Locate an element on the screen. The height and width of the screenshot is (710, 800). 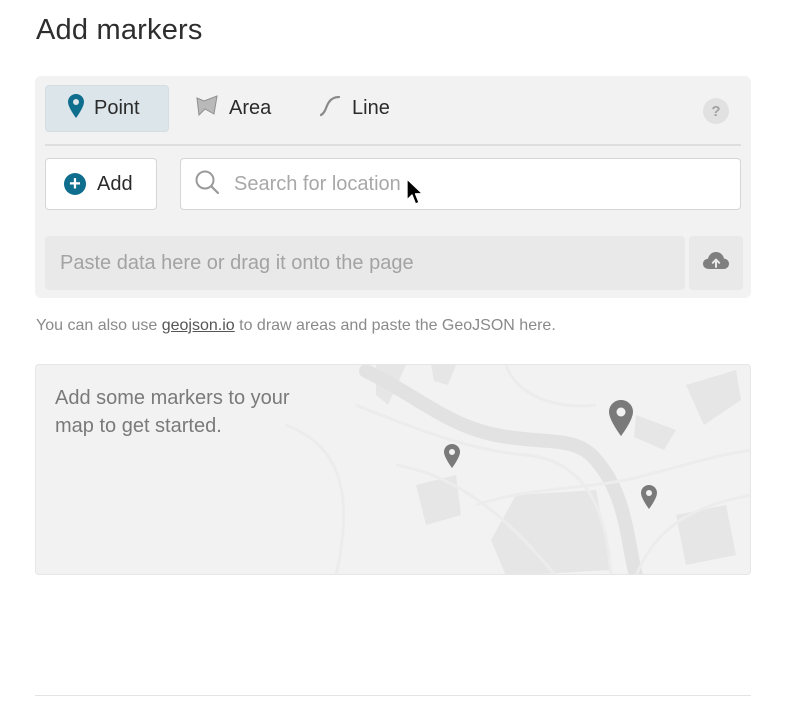
hint-text-before: You can also use is located at coordinates (99, 325).